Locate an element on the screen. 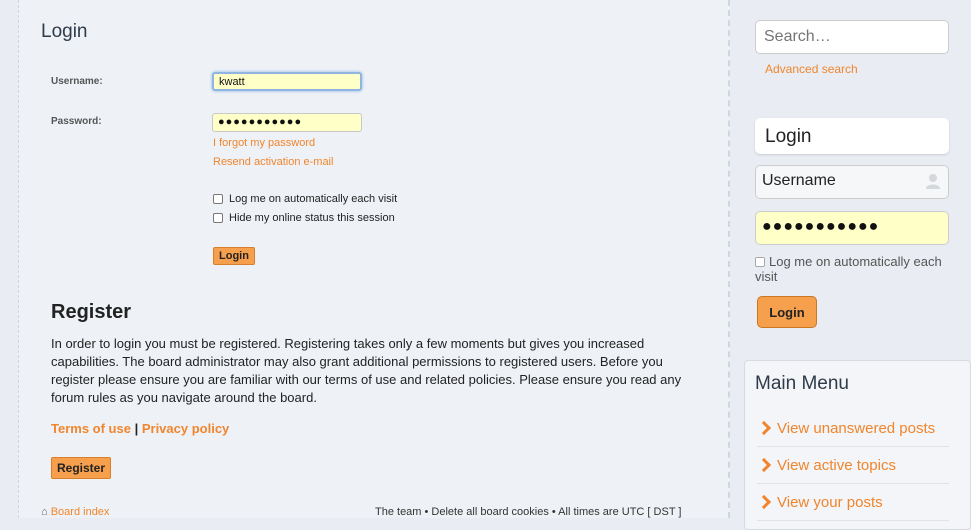 The height and width of the screenshot is (530, 971). sidebar-username-input: Username is located at coordinates (852, 182).